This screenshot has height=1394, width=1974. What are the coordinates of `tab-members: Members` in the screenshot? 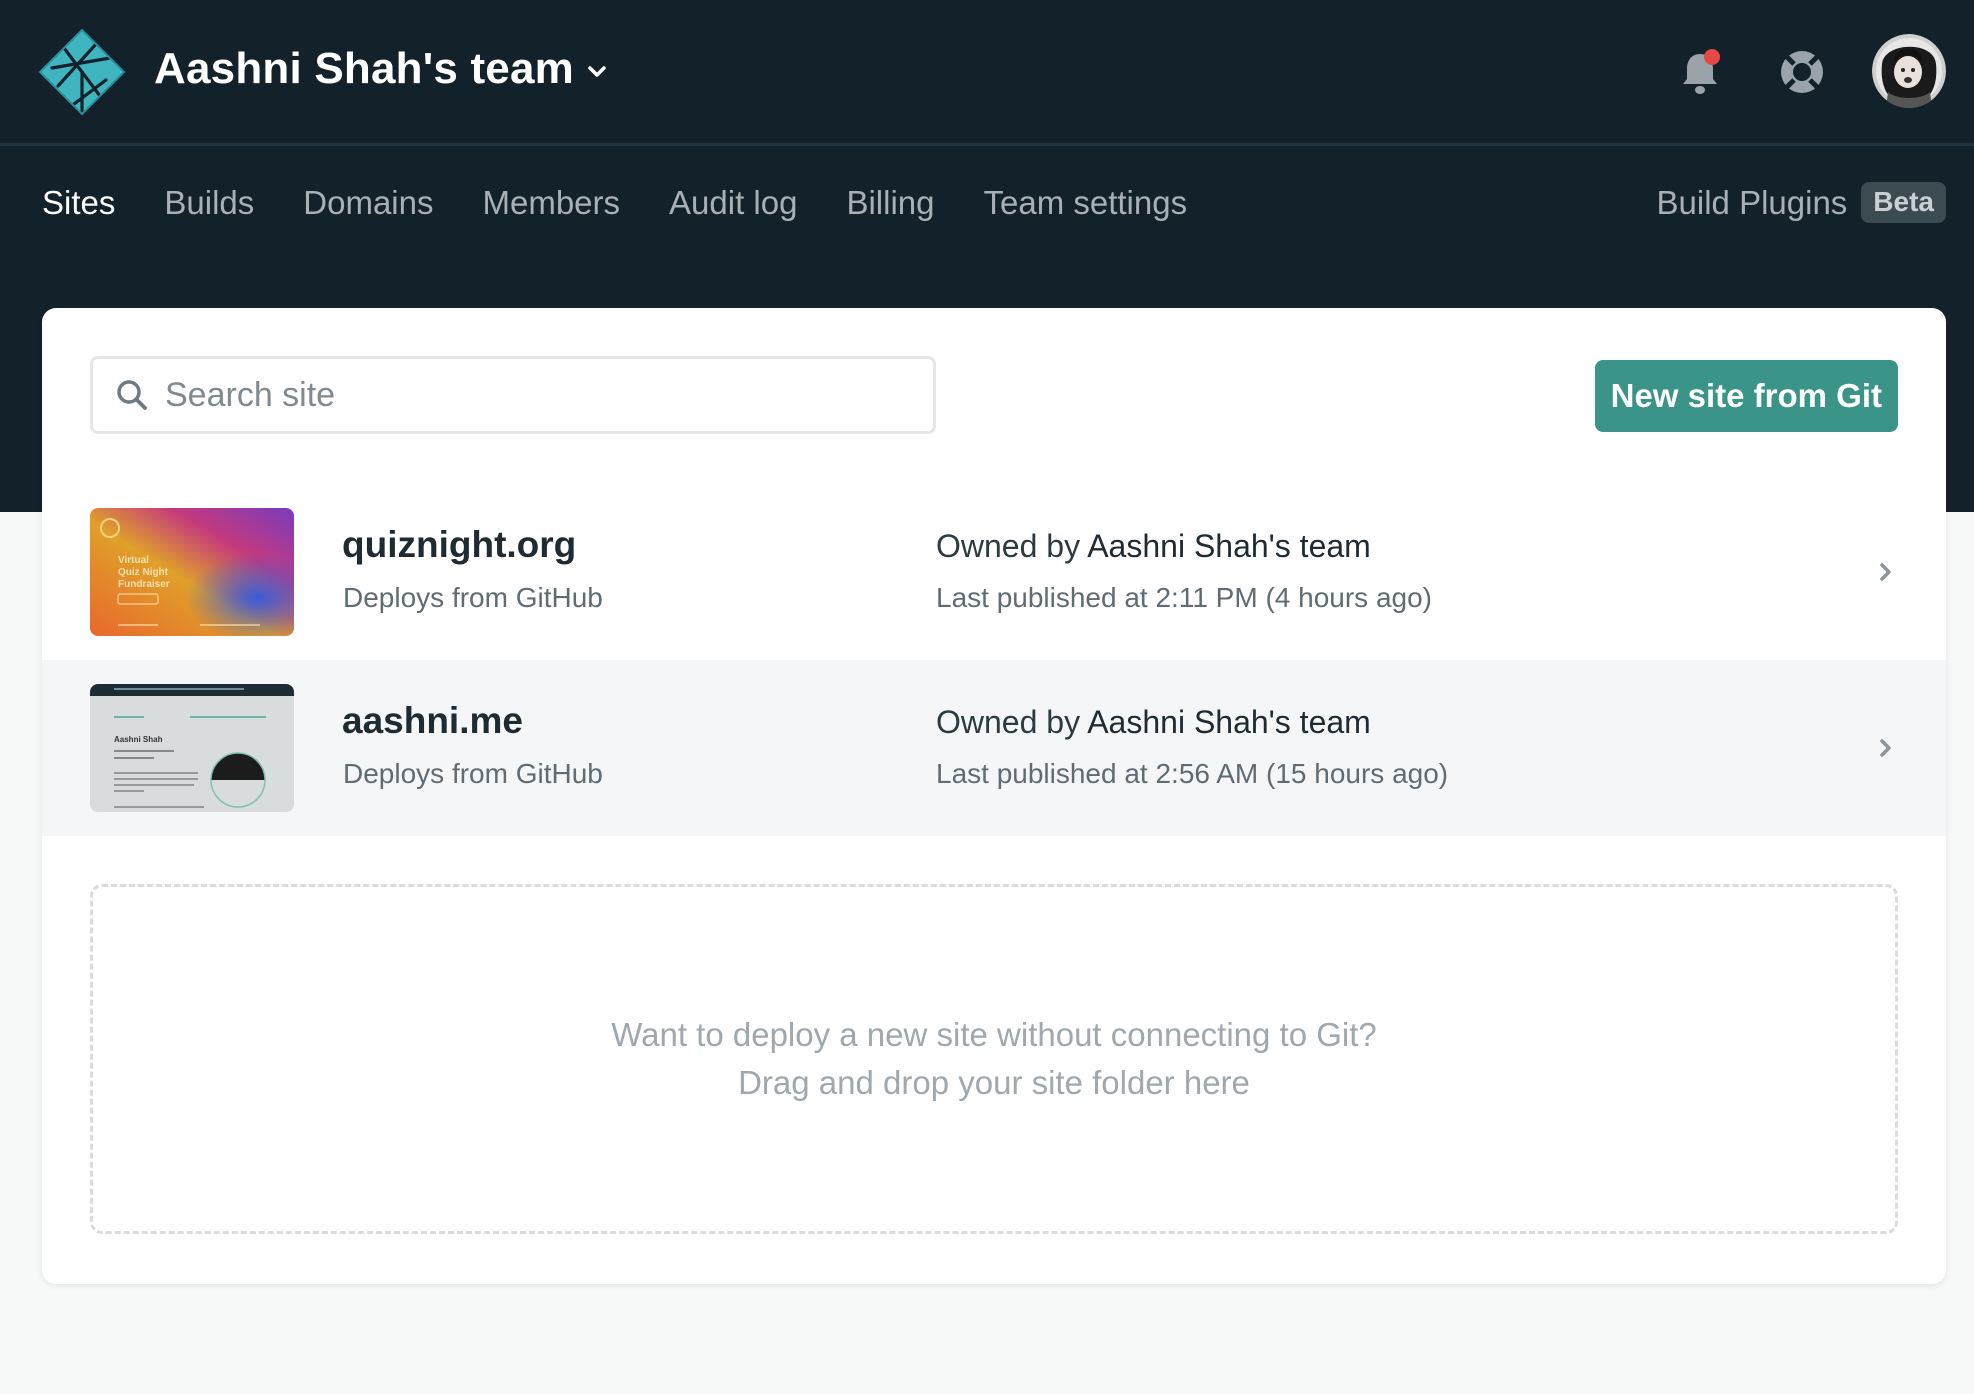 It's located at (551, 203).